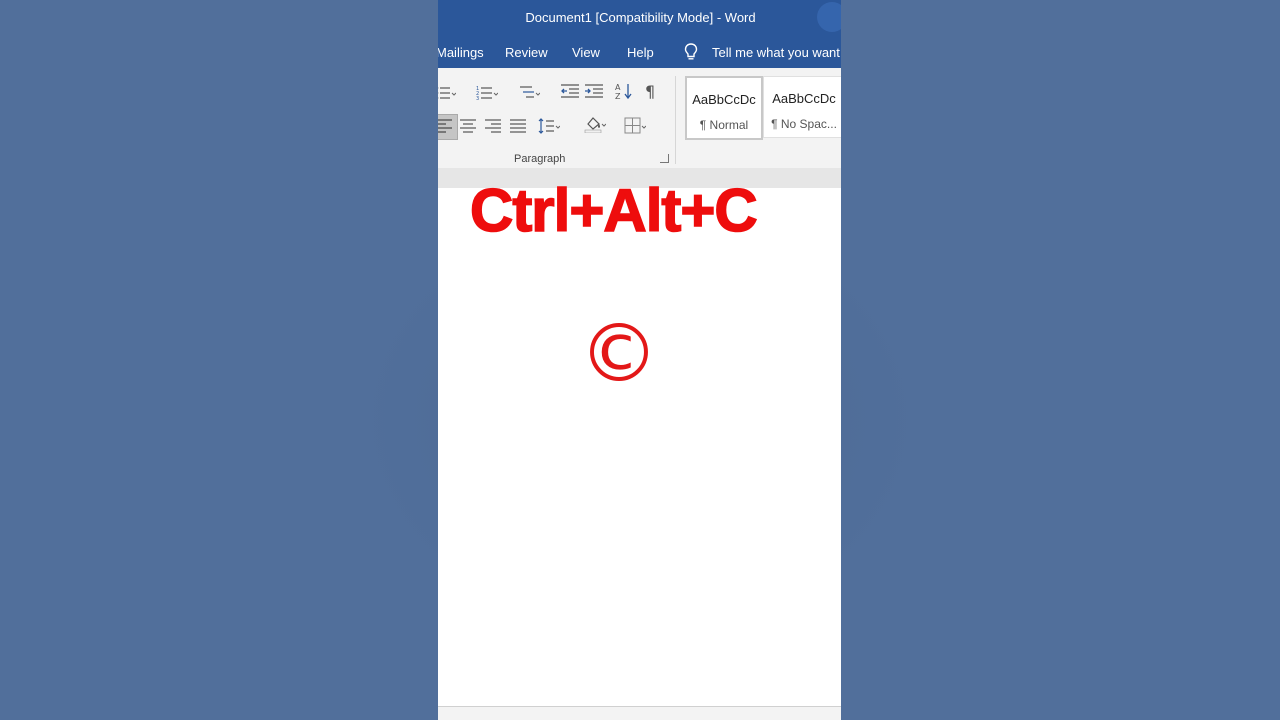  What do you see at coordinates (461, 52) in the screenshot?
I see `tab-mailings: Mailings` at bounding box center [461, 52].